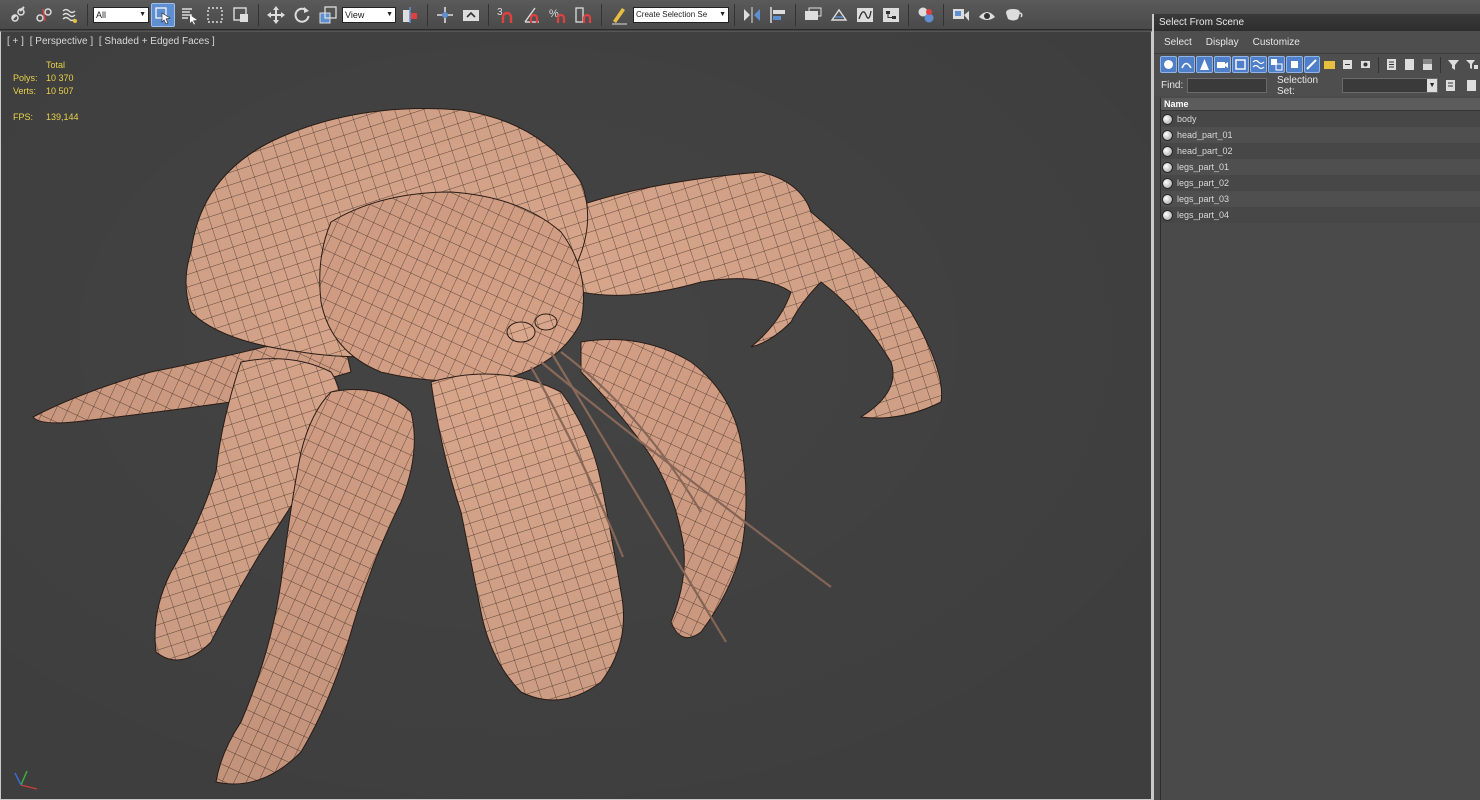 The height and width of the screenshot is (800, 1480). What do you see at coordinates (1222, 42) in the screenshot?
I see `menu-display: Display` at bounding box center [1222, 42].